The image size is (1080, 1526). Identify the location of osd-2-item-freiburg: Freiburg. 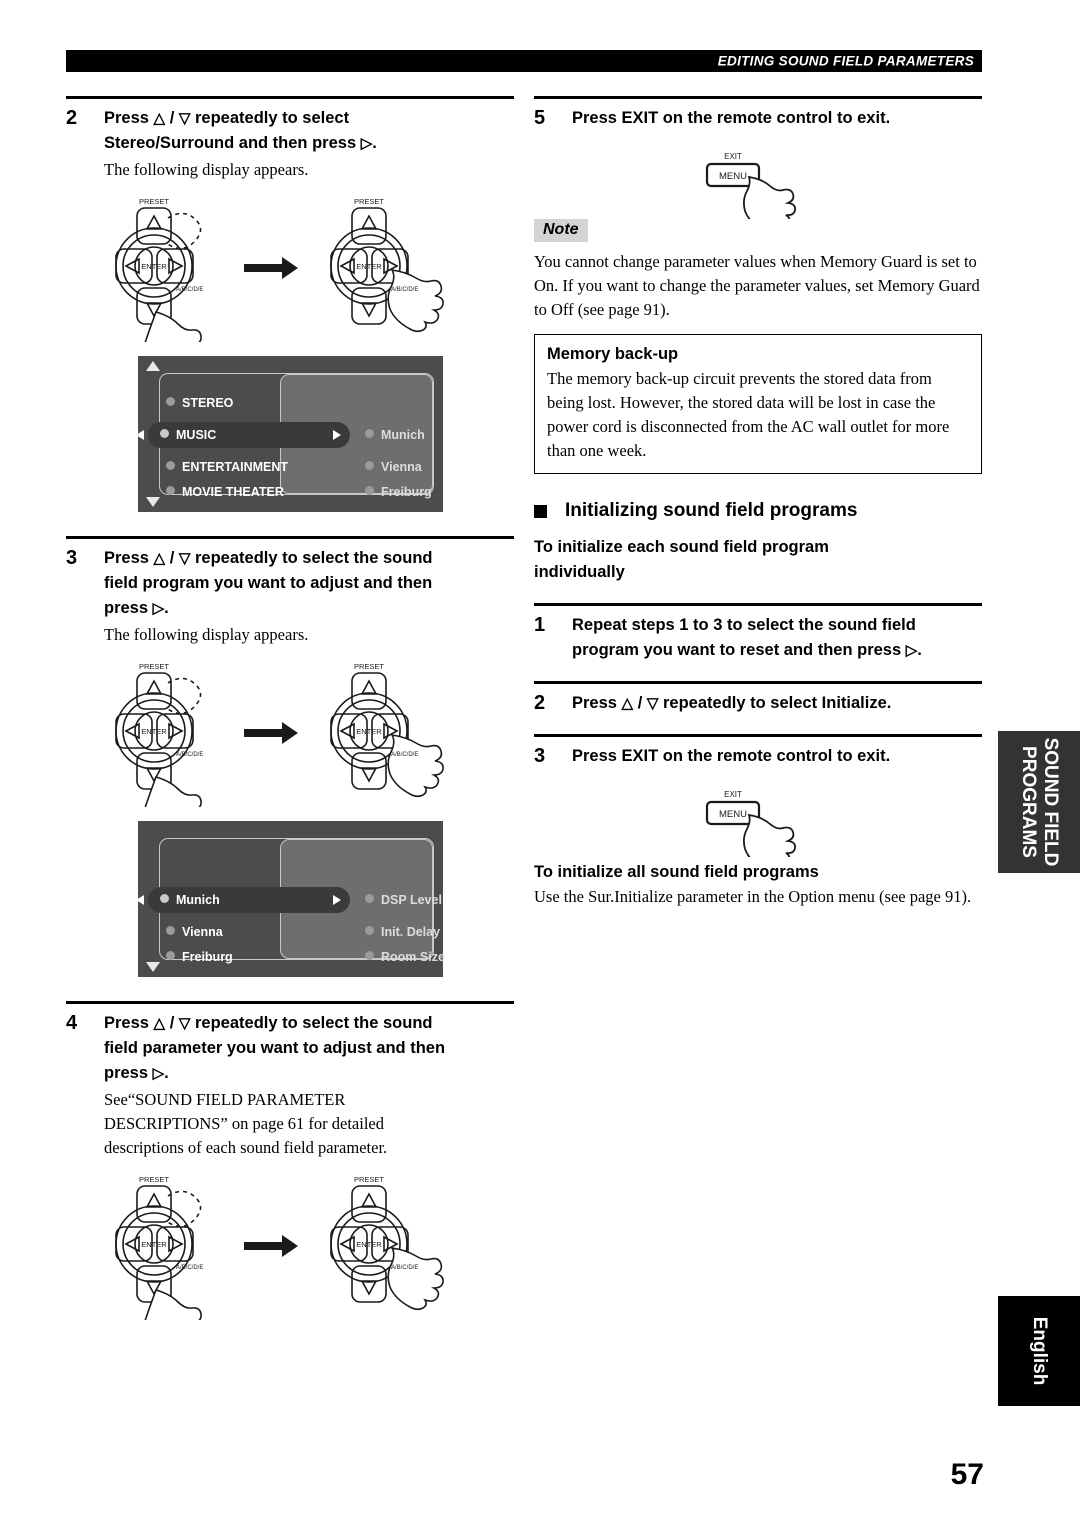
(199, 957).